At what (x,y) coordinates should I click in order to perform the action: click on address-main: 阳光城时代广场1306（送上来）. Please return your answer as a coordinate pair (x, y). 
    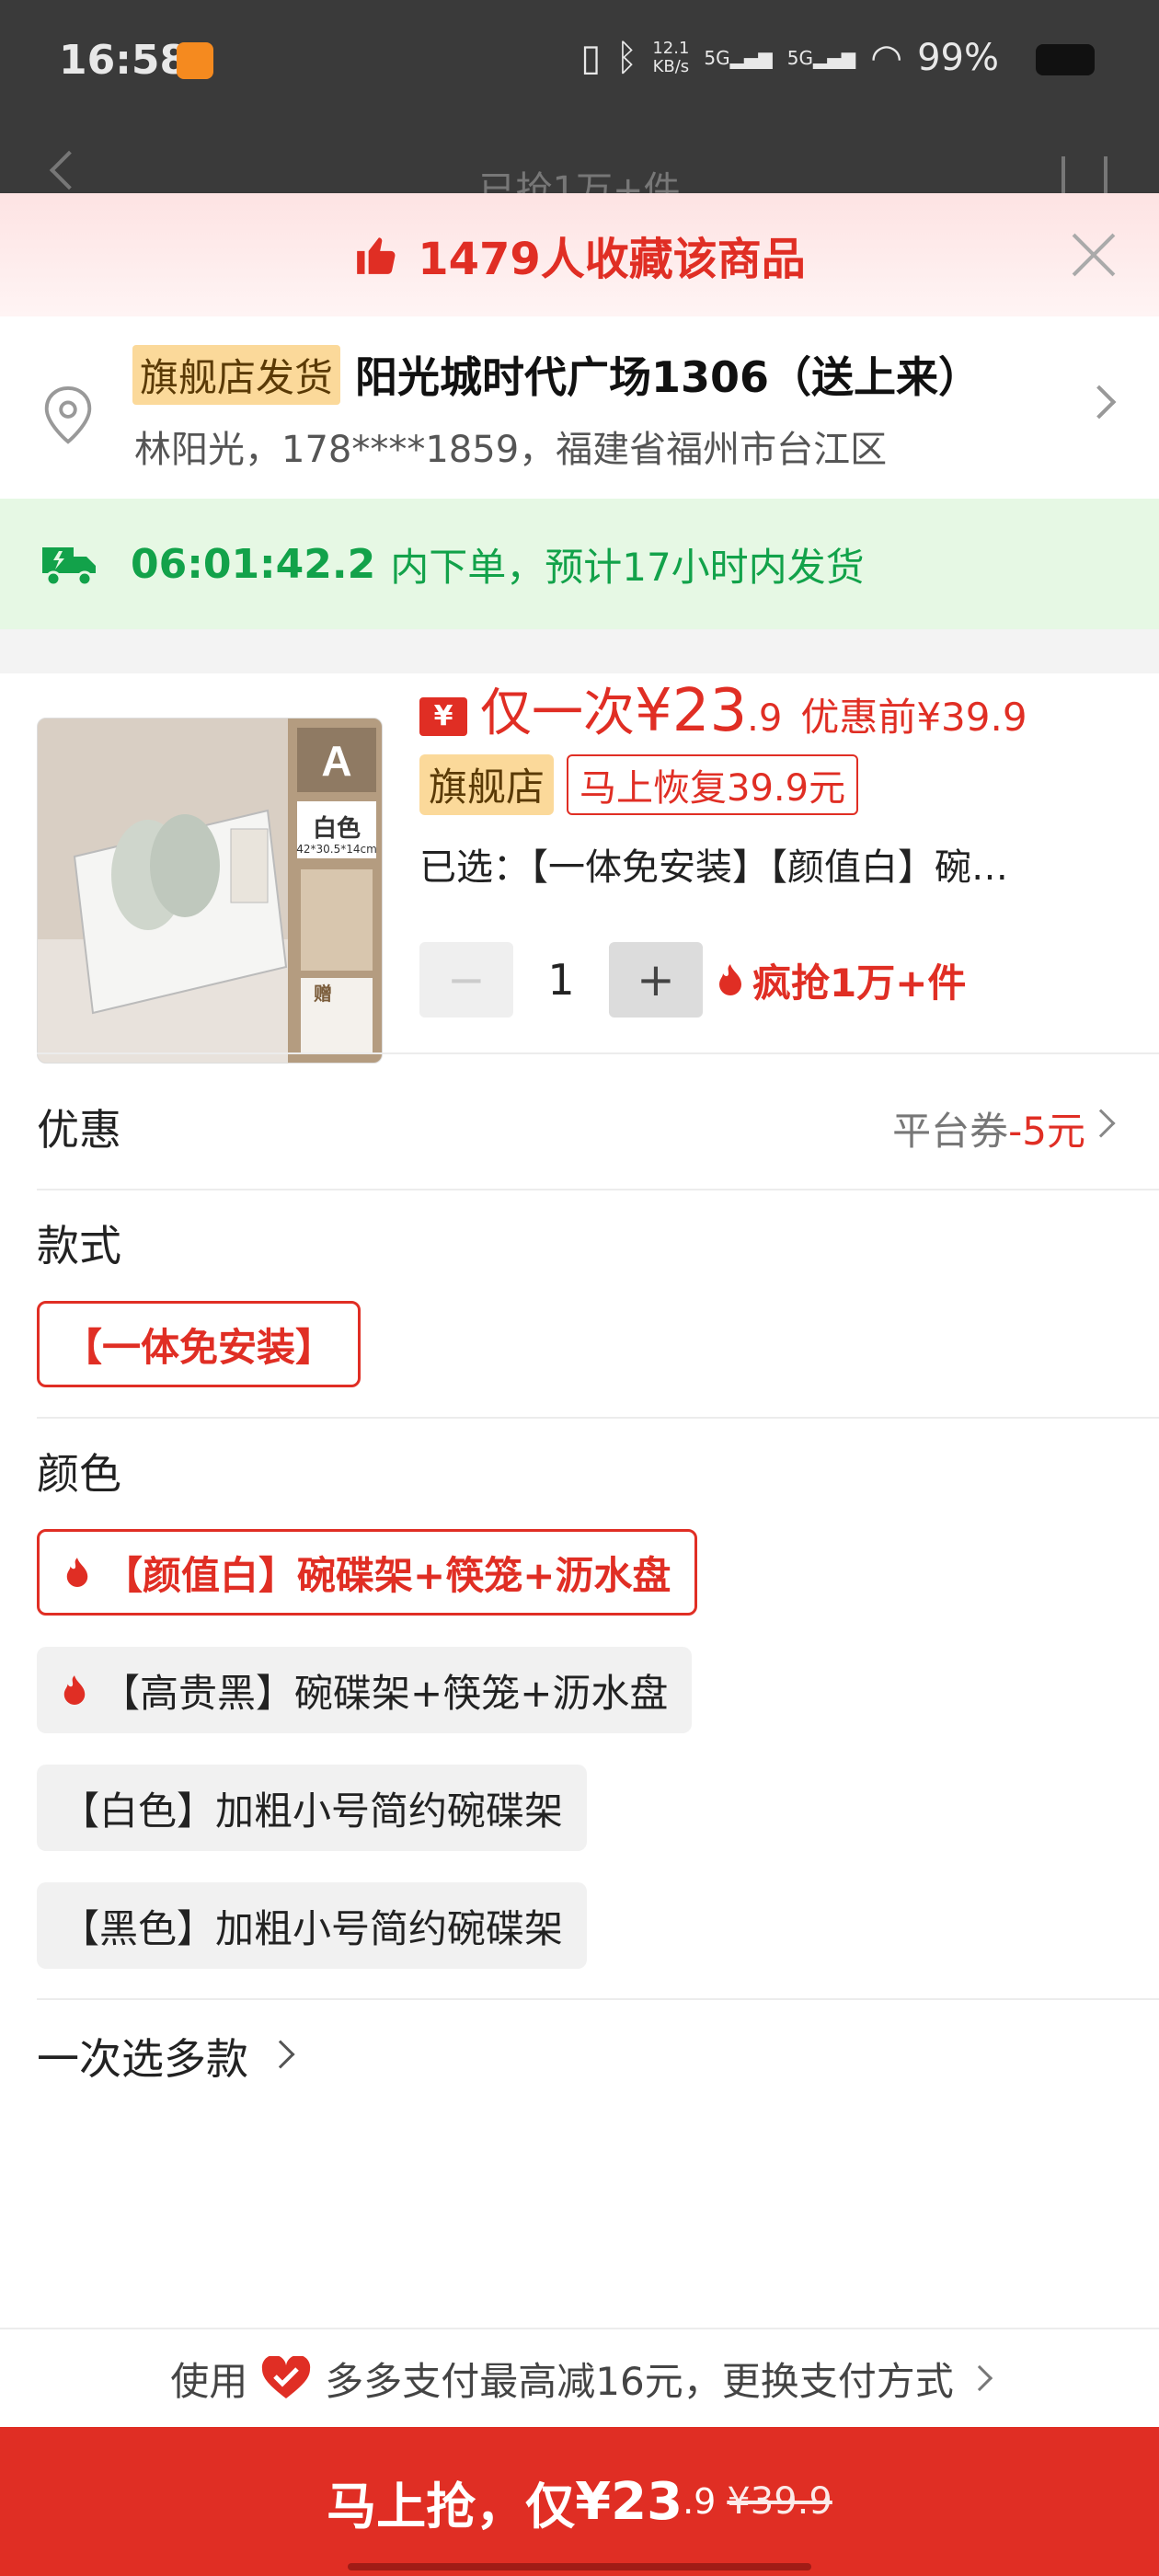
    Looking at the image, I should click on (668, 377).